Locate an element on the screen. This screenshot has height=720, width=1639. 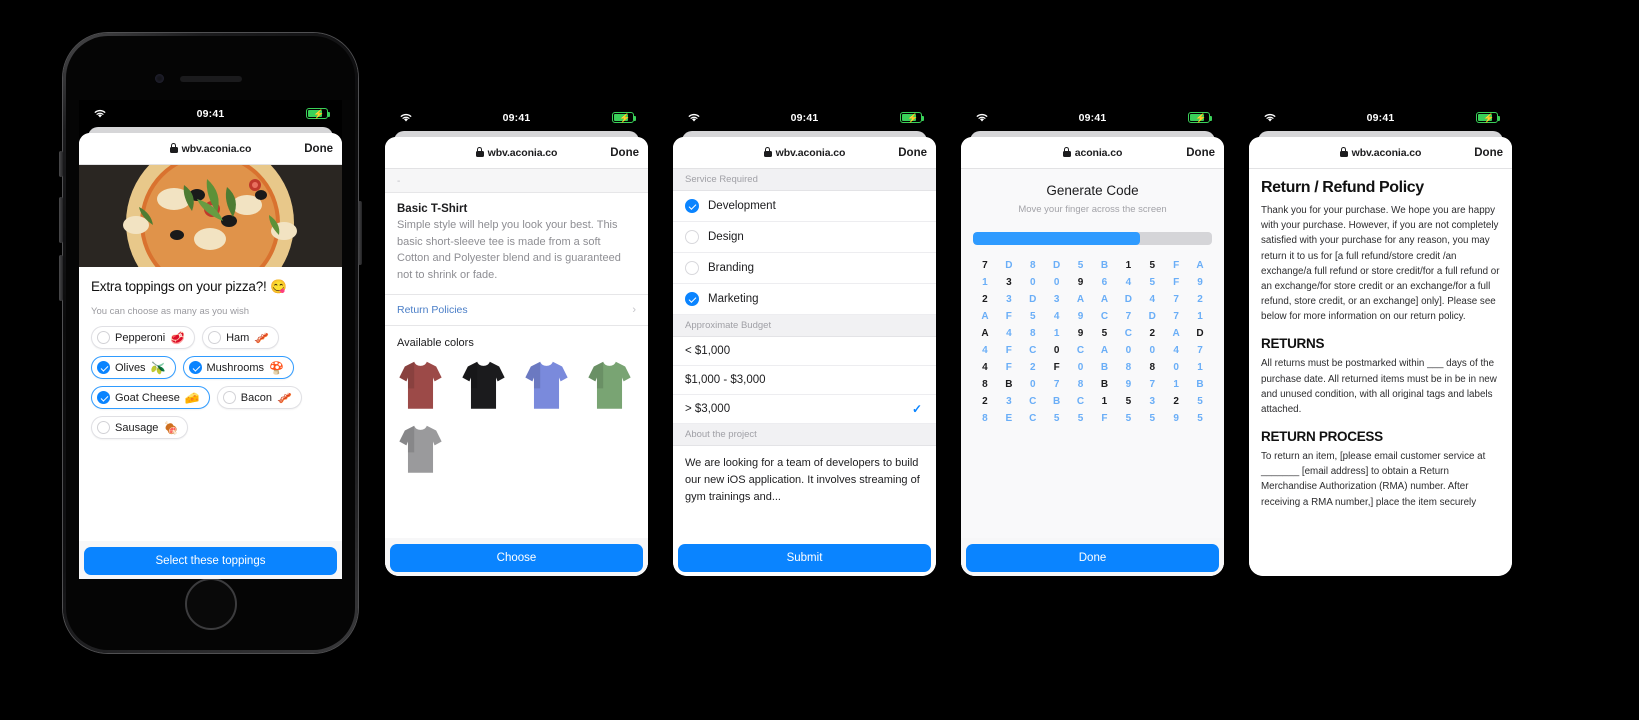
topping-chip: Sausage 🍖 is located at coordinates (140, 427).